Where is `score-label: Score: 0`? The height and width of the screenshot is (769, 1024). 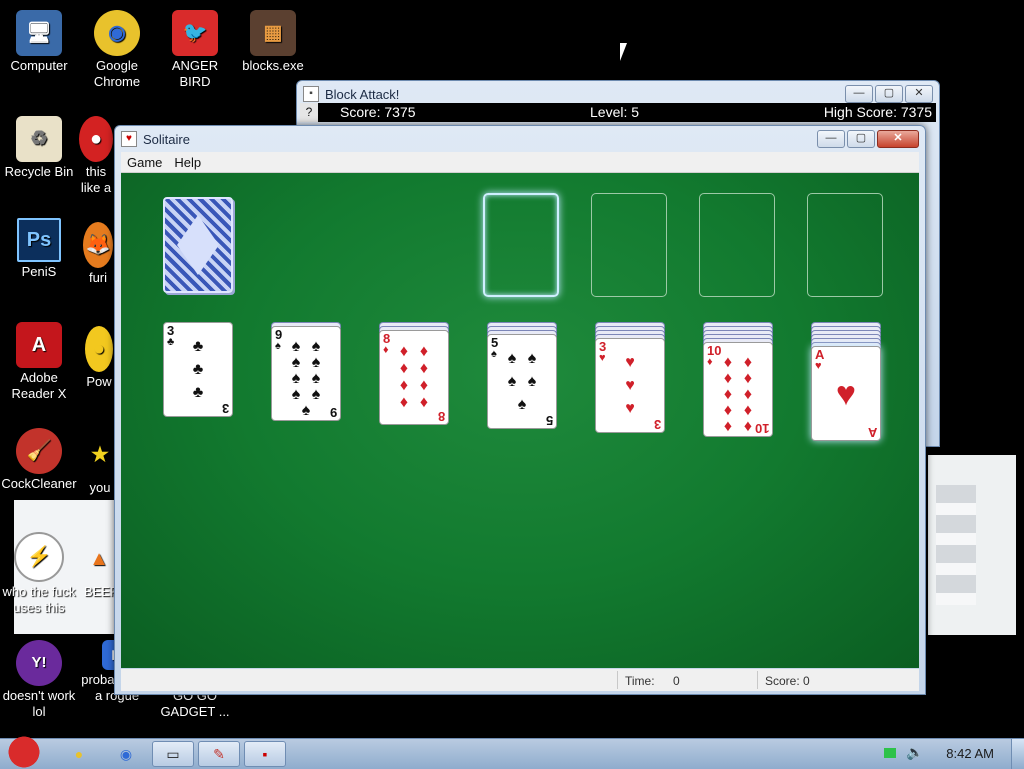 score-label: Score: 0 is located at coordinates (787, 681).